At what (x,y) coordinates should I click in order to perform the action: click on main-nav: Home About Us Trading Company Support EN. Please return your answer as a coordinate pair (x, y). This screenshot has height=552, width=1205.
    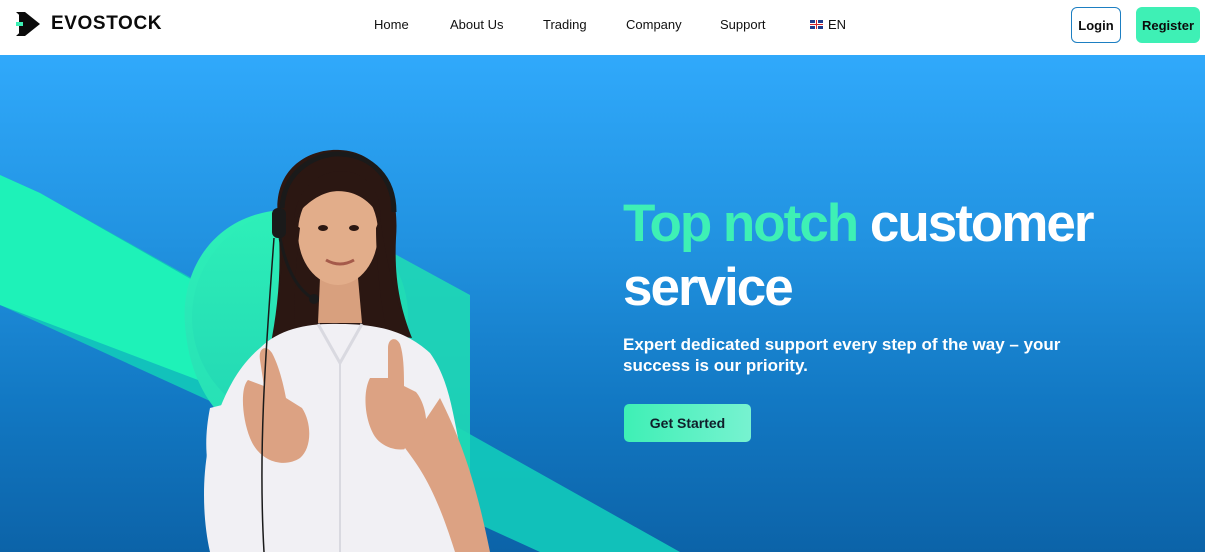
    Looking at the image, I should click on (602, 26).